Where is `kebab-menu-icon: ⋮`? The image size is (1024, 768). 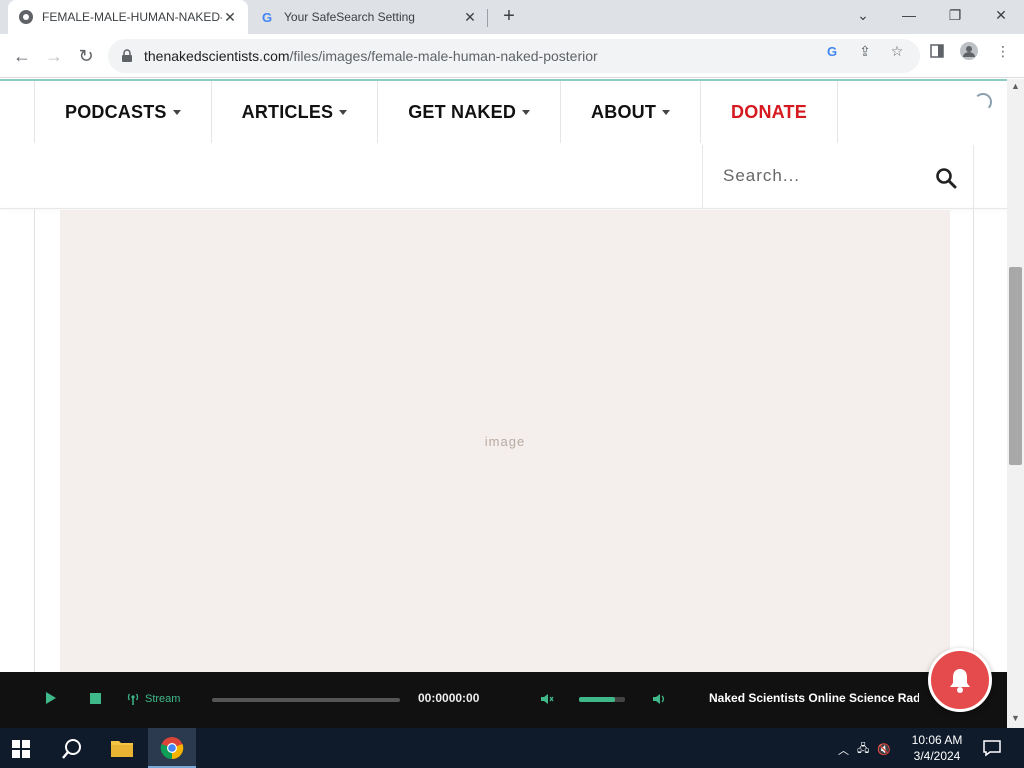
kebab-menu-icon: ⋮ is located at coordinates (1003, 51).